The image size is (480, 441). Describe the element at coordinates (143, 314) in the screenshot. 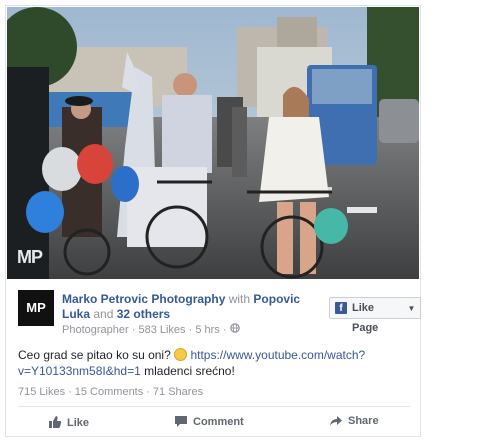

I see `others-link: 32 others` at that location.